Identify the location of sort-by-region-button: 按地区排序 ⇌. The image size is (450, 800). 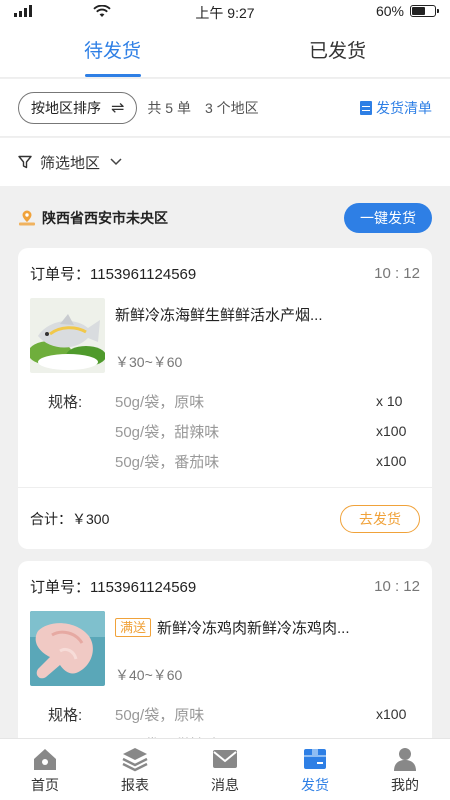
(78, 107).